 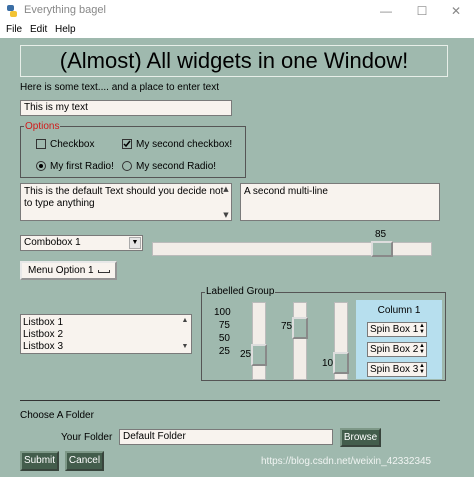 I want to click on spin-box-2: Spin Box 2 ▲ ▼, so click(x=397, y=349).